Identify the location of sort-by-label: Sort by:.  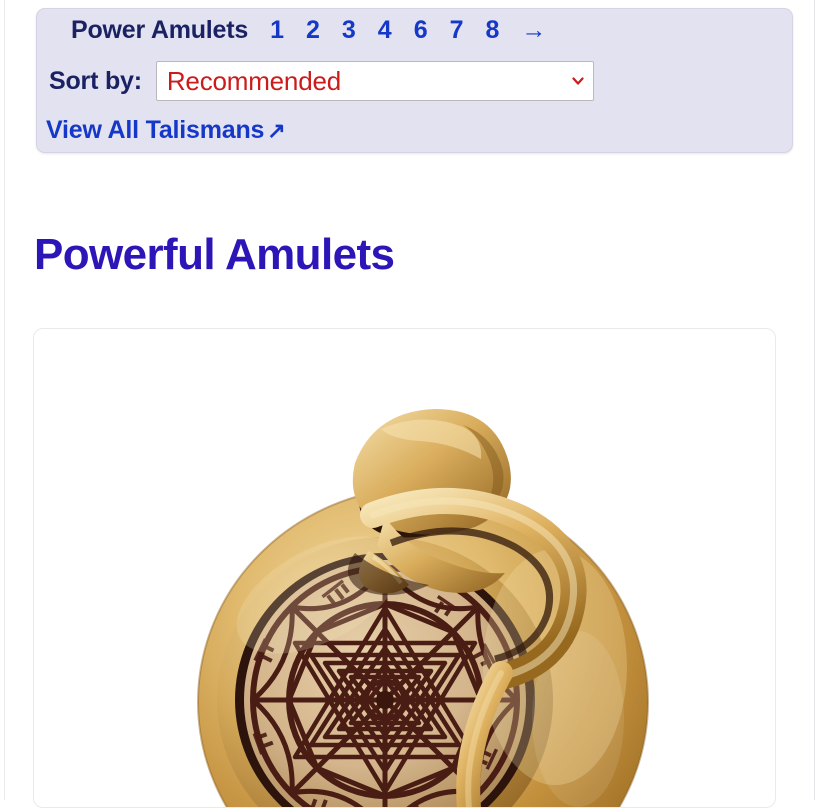
(95, 80).